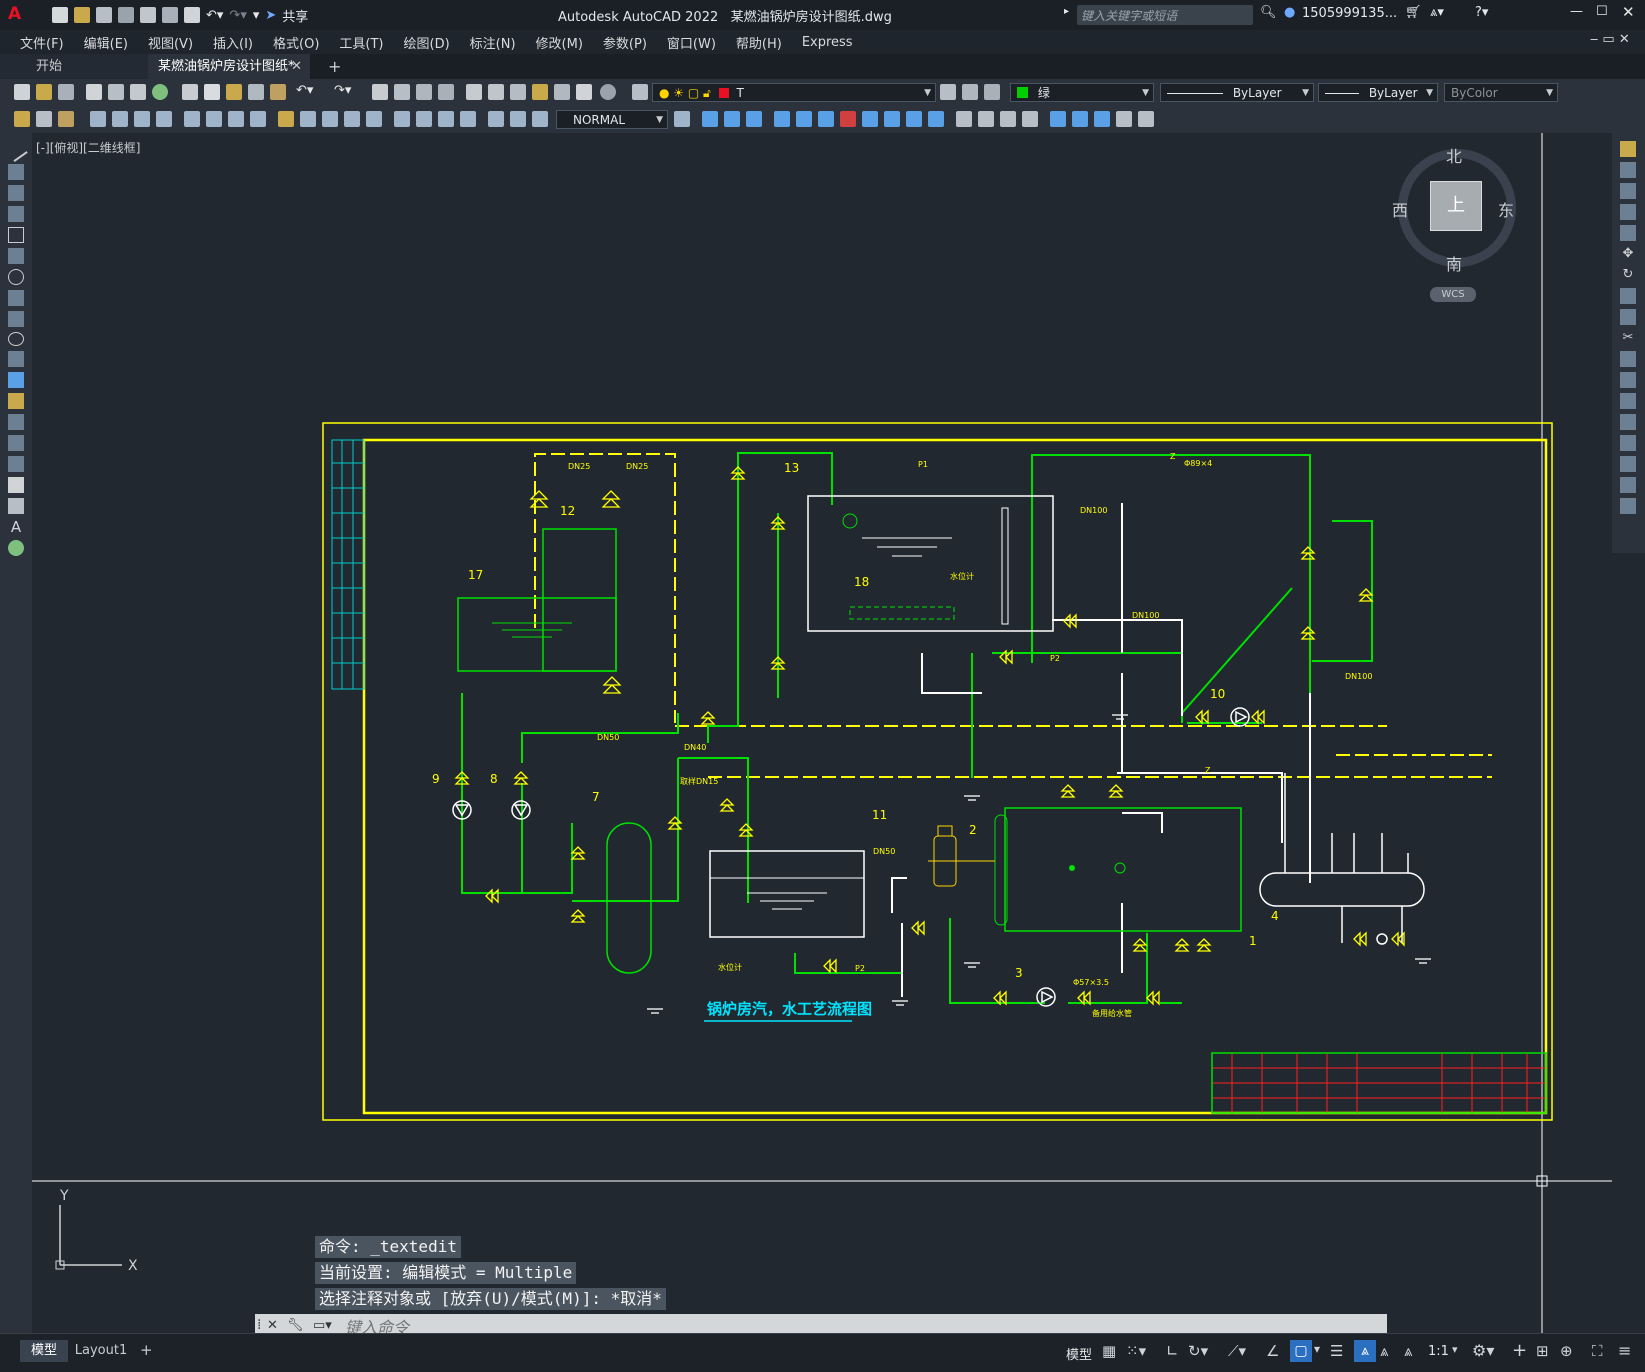  I want to click on chevron-down-icon: ▾, so click(1455, 1349).